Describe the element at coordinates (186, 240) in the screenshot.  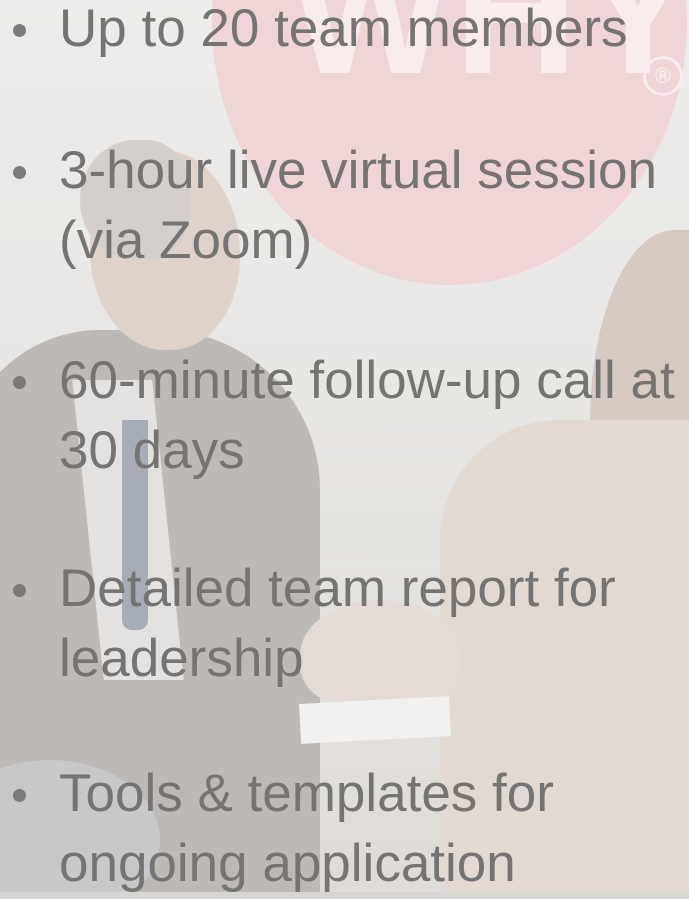
I see `feature-text-line: (via Zoom)` at that location.